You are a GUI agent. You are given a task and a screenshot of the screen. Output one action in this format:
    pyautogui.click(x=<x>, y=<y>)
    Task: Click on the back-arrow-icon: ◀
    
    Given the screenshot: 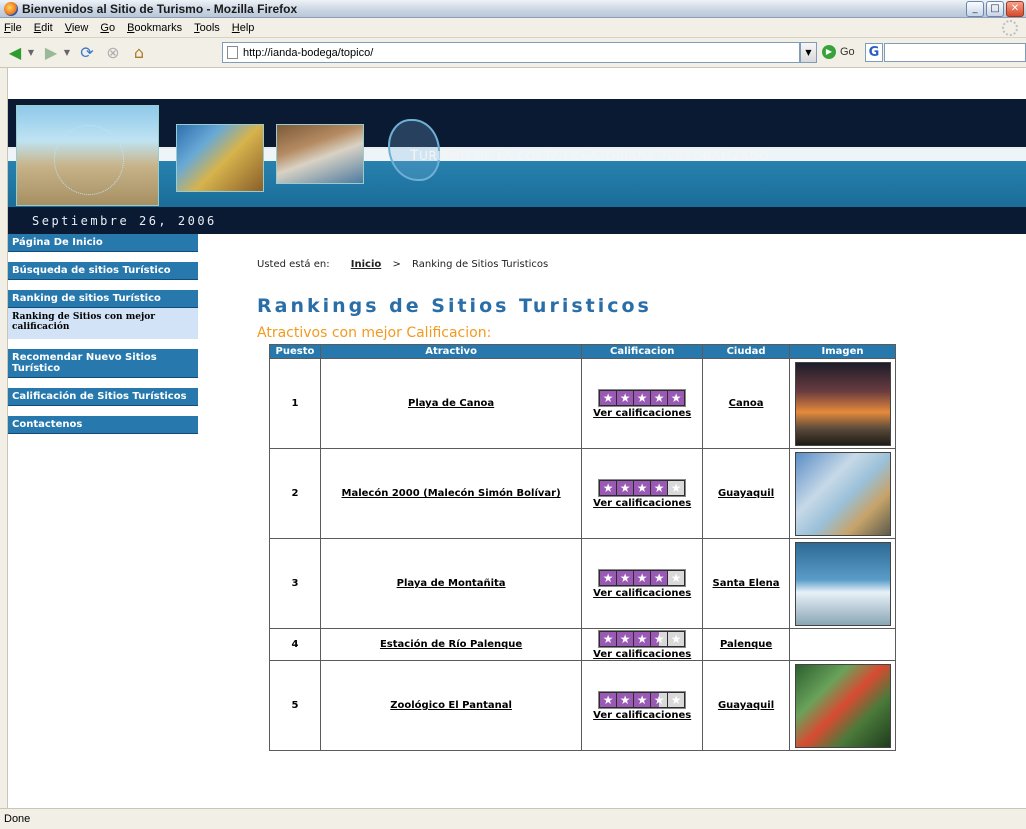 What is the action you would take?
    pyautogui.click(x=15, y=53)
    